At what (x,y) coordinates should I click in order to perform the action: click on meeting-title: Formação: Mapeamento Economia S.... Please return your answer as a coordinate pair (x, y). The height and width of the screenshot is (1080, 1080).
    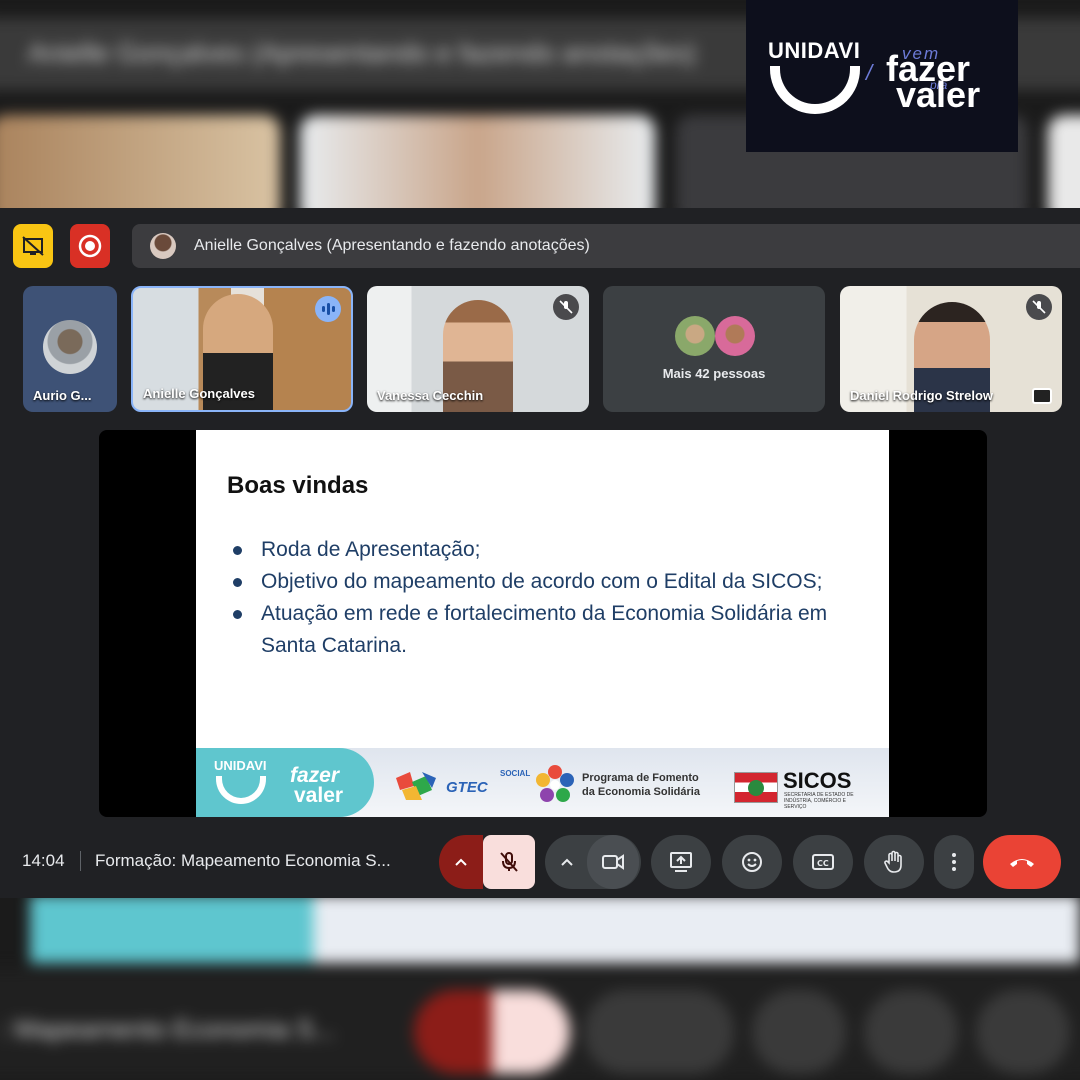
    Looking at the image, I should click on (243, 861).